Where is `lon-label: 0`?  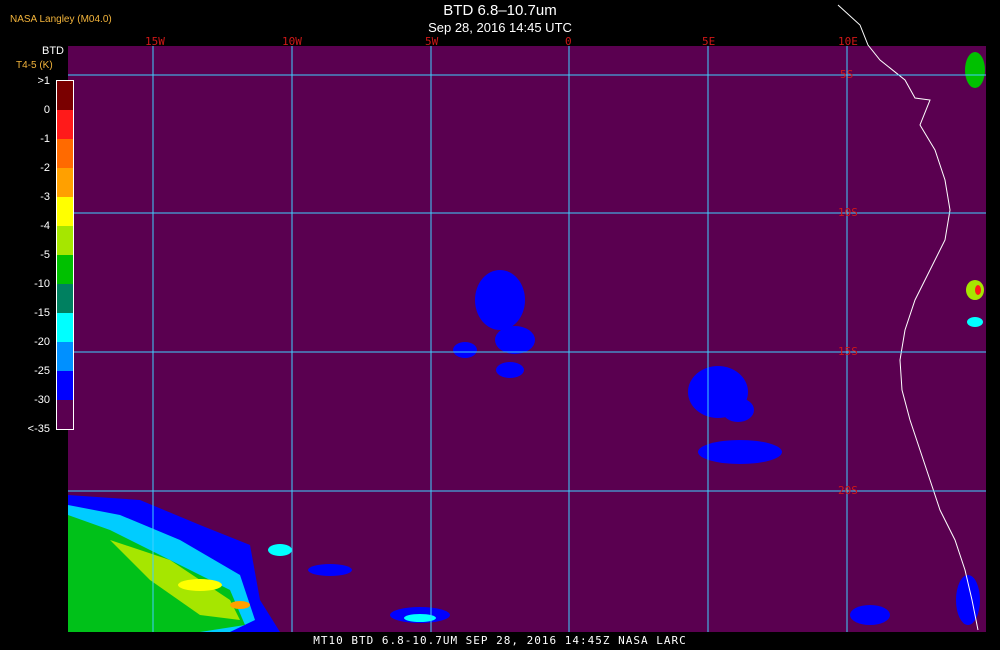 lon-label: 0 is located at coordinates (568, 41).